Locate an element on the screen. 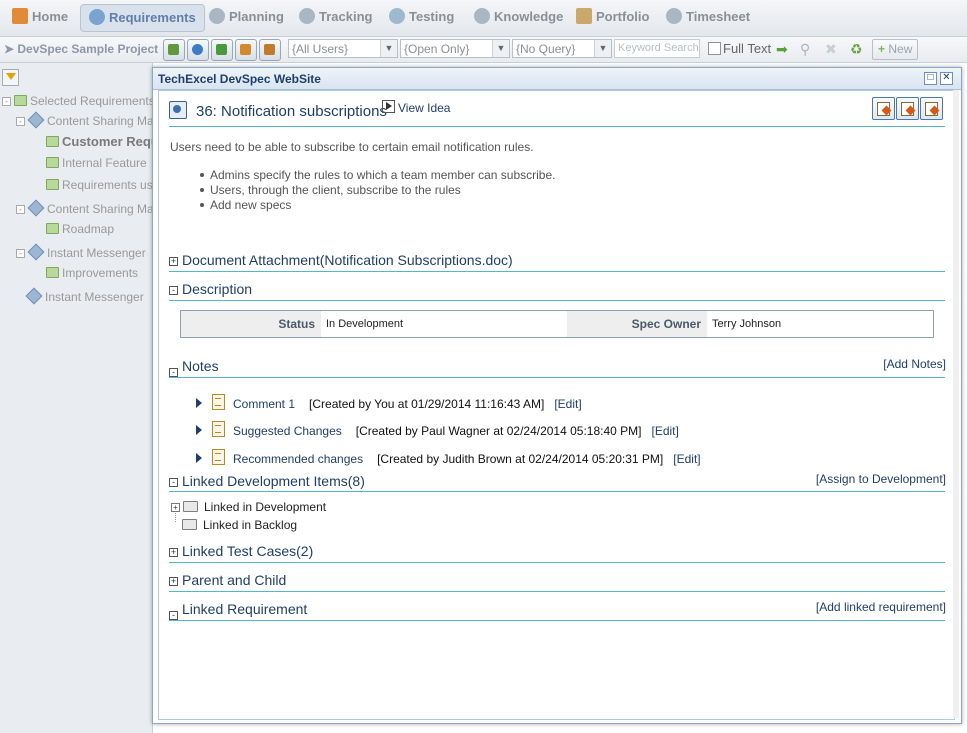 Image resolution: width=967 pixels, height=733 pixels. notes-section-header: - Notes is located at coordinates (194, 367).